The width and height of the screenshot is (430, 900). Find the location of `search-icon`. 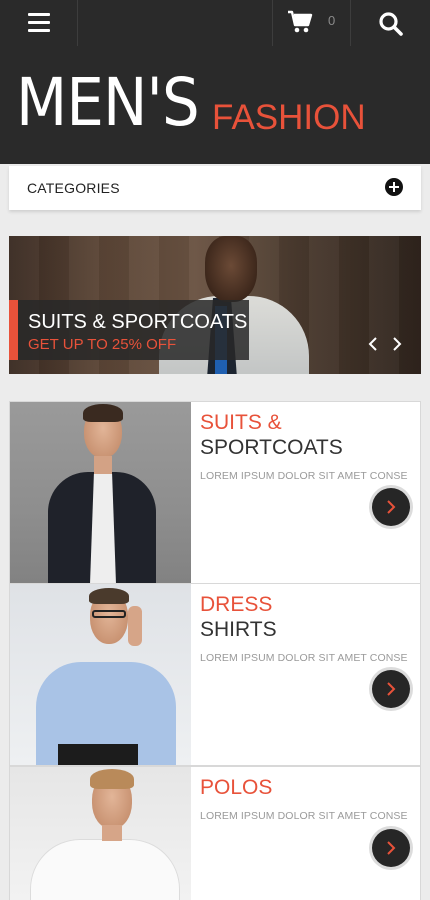

search-icon is located at coordinates (391, 24).